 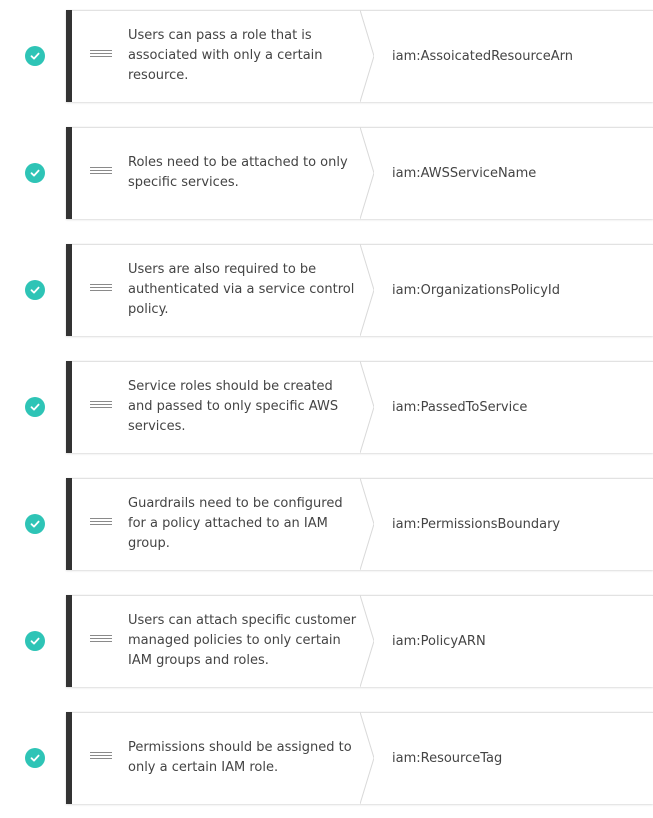 What do you see at coordinates (482, 56) in the screenshot?
I see `condition-key: iam:AssoicatedResourceArn` at bounding box center [482, 56].